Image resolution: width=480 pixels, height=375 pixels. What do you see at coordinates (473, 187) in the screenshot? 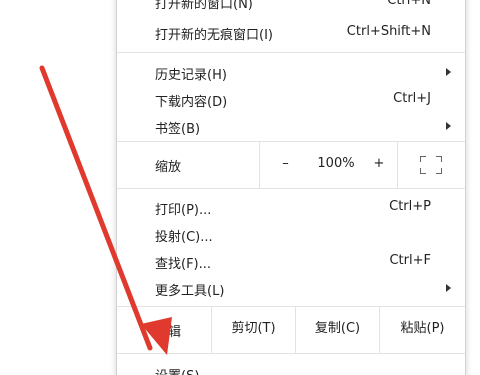
I see `page-background-right` at bounding box center [473, 187].